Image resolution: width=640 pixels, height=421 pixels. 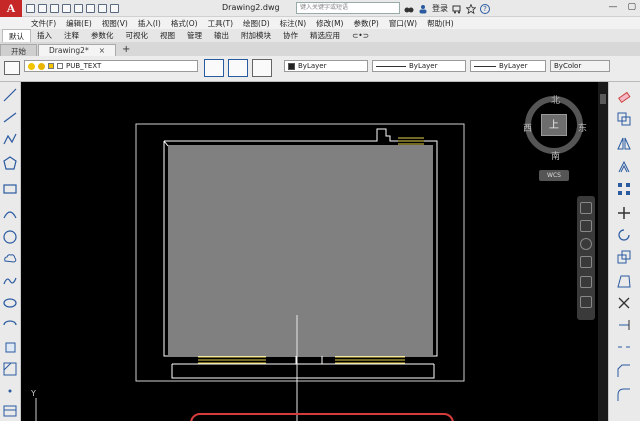 I want to click on point-icon, so click(x=10, y=391).